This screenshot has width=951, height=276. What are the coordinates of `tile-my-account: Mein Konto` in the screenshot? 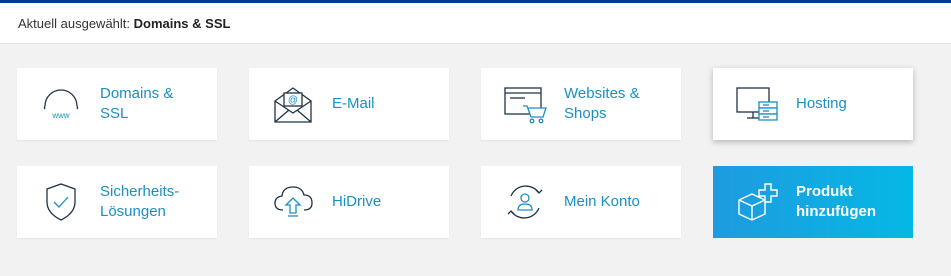 It's located at (581, 202).